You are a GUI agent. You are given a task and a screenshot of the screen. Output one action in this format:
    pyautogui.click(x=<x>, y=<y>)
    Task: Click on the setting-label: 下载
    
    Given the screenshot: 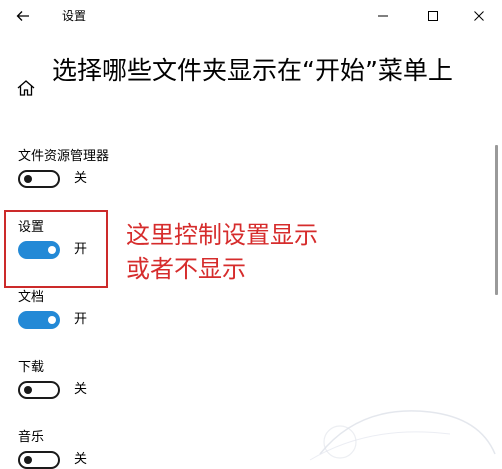 What is the action you would take?
    pyautogui.click(x=31, y=367)
    